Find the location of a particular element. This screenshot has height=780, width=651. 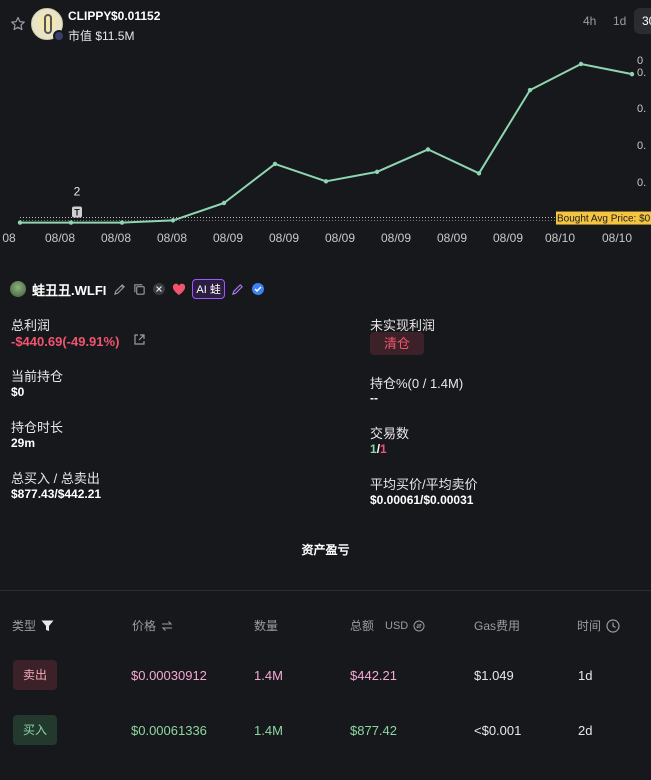

copy-icon is located at coordinates (139, 289).